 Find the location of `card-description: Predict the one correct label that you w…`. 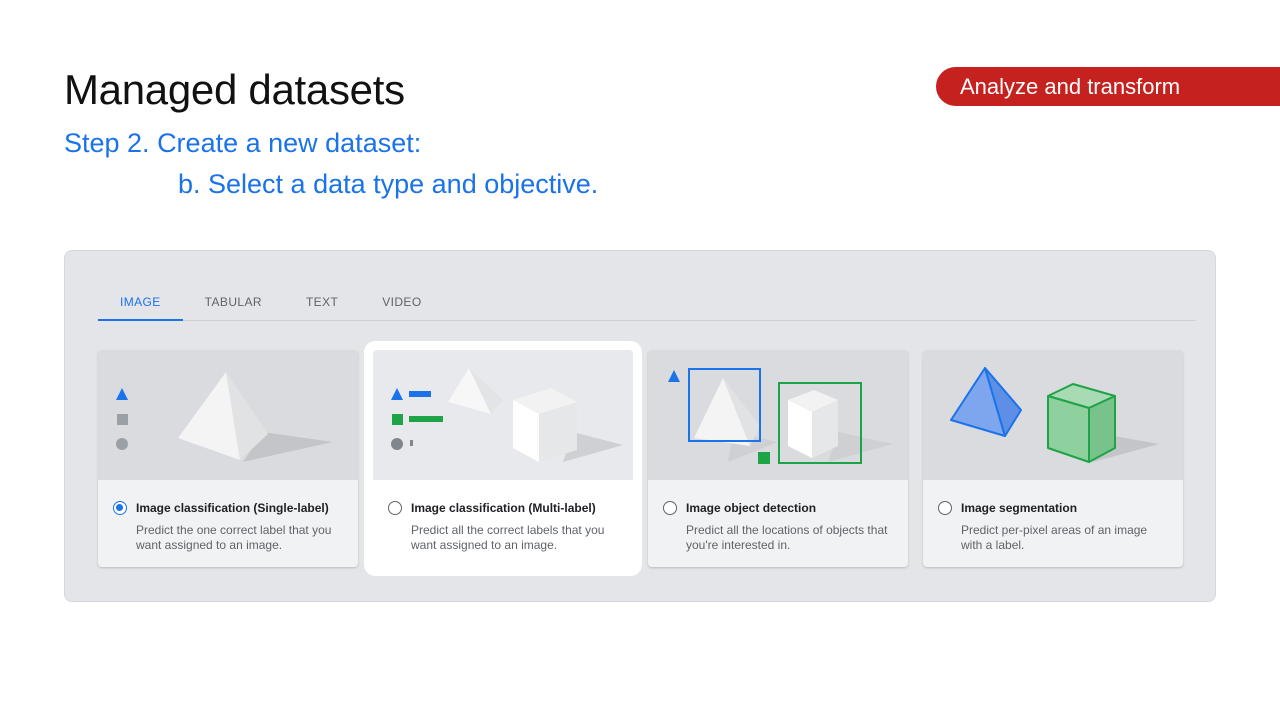

card-description: Predict the one correct label that you w… is located at coordinates (234, 537).